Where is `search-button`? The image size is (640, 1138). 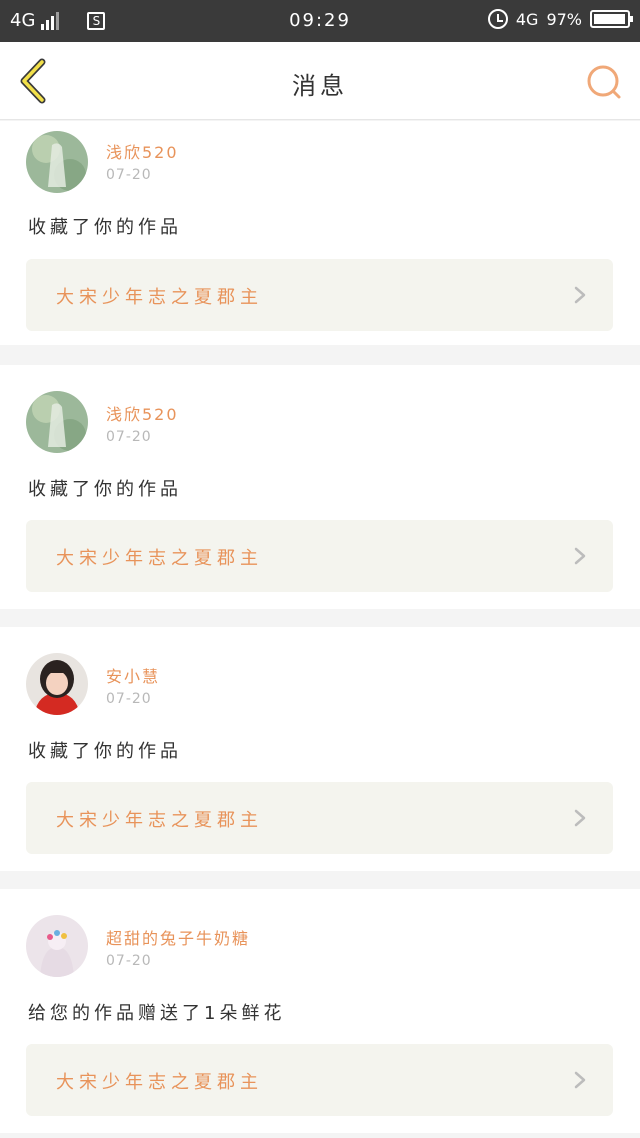 search-button is located at coordinates (604, 82).